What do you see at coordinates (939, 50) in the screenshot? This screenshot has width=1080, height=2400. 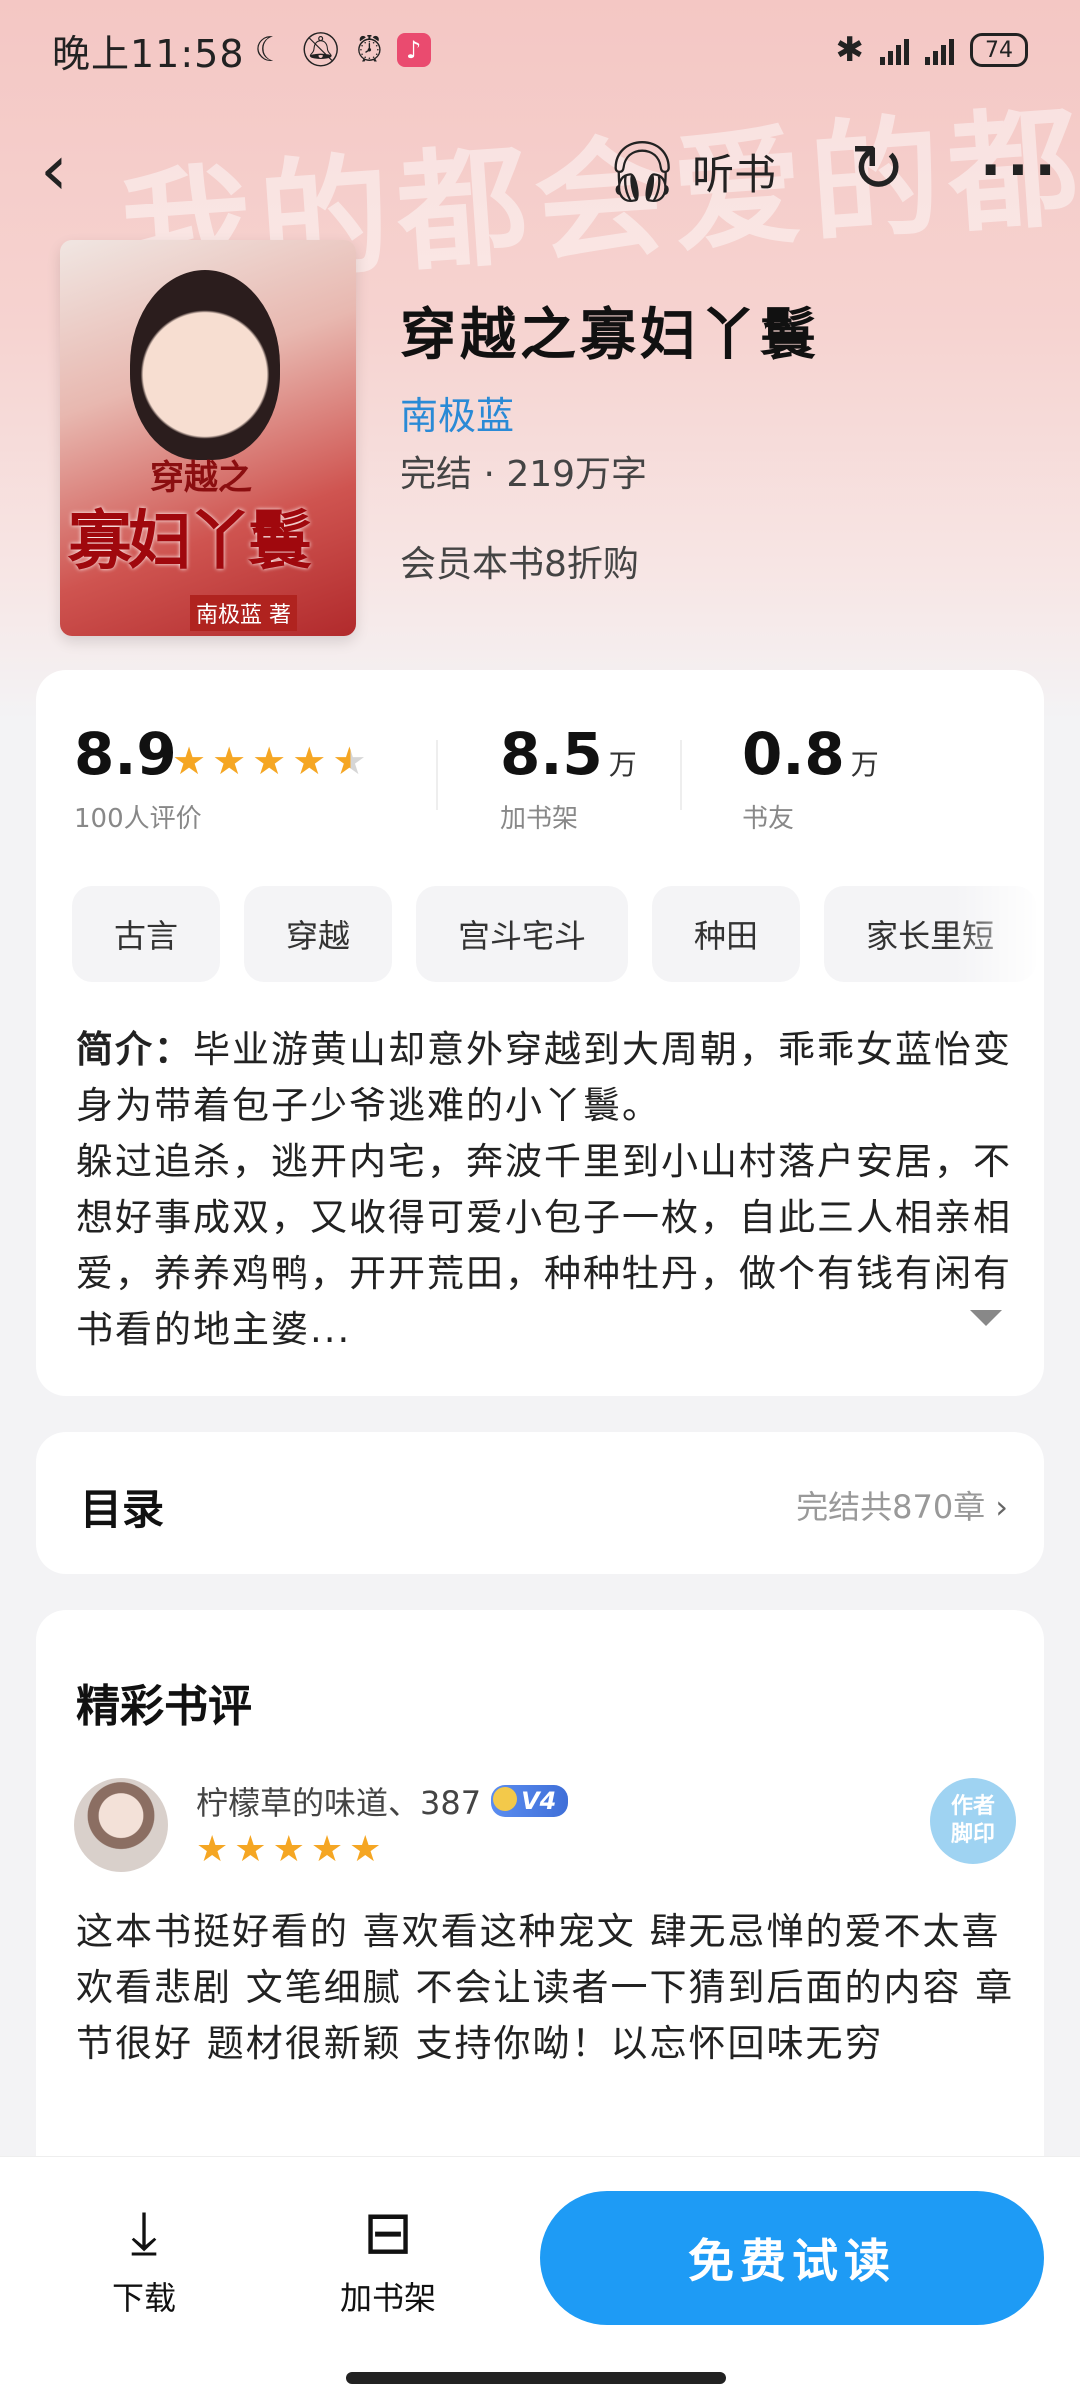 I see `signal-4g-icon` at bounding box center [939, 50].